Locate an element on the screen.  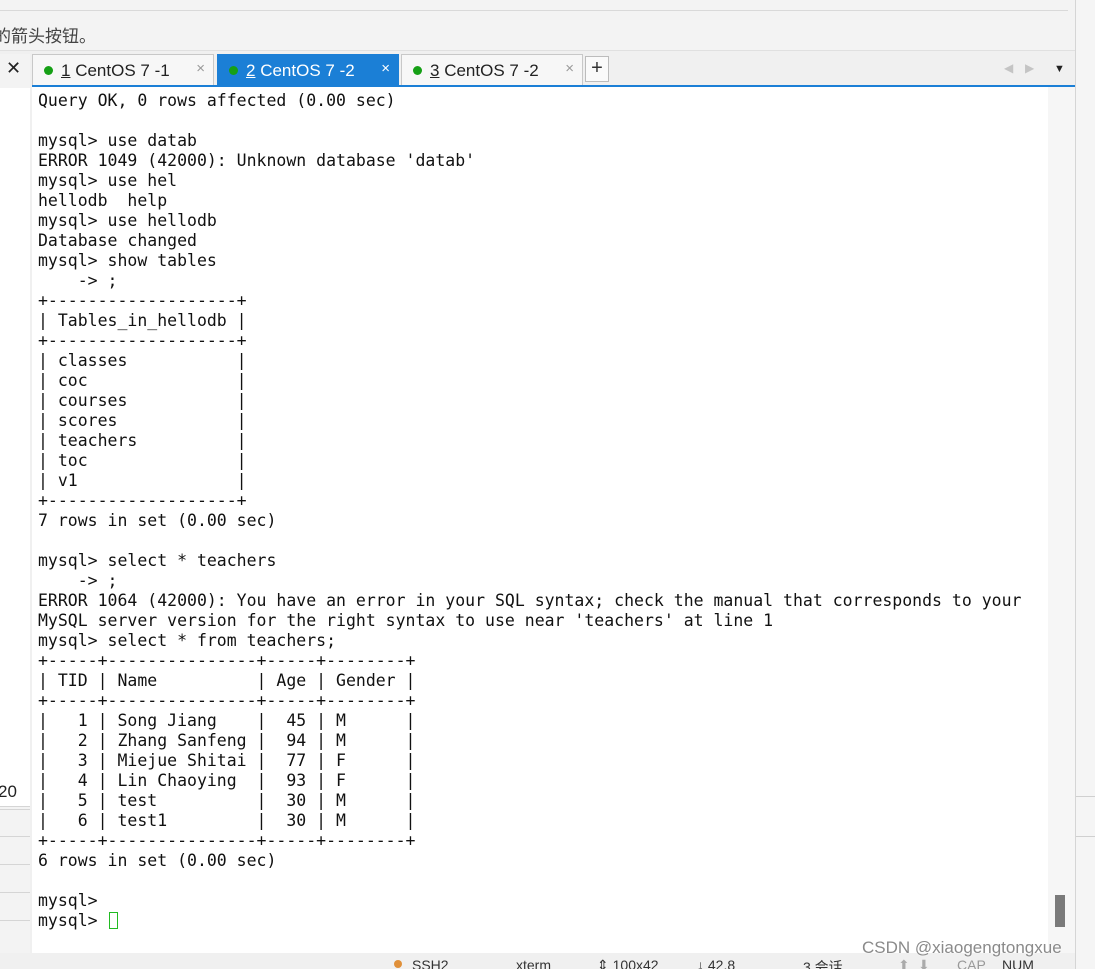
left-panel-number: 20 is located at coordinates (8, 791).